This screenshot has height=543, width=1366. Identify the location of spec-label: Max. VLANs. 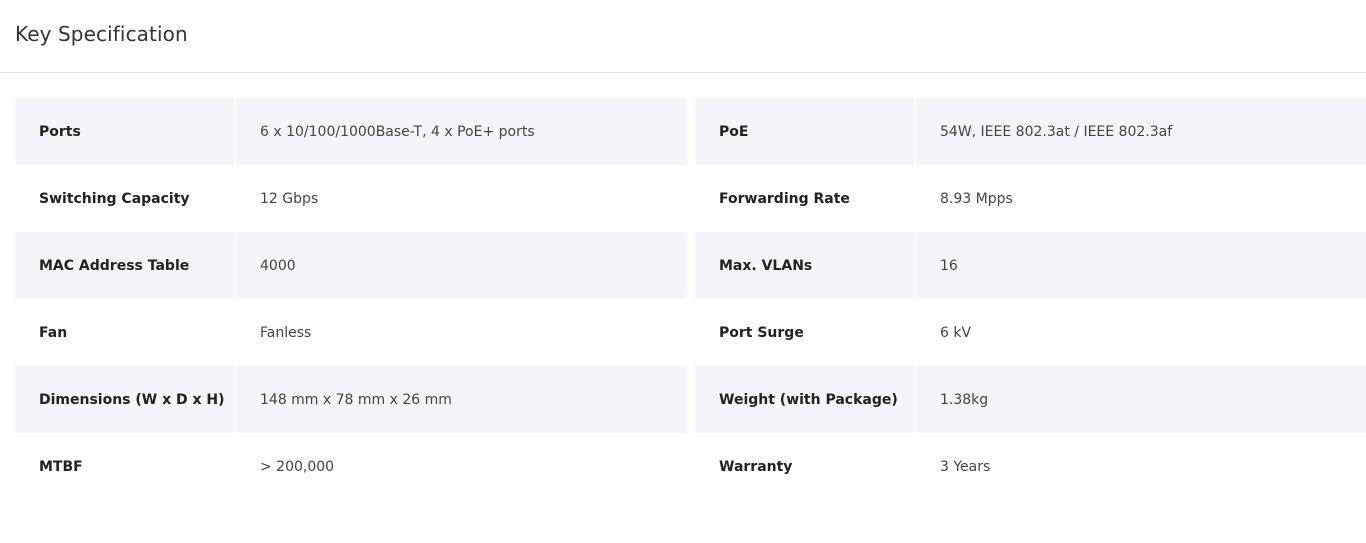
(804, 265).